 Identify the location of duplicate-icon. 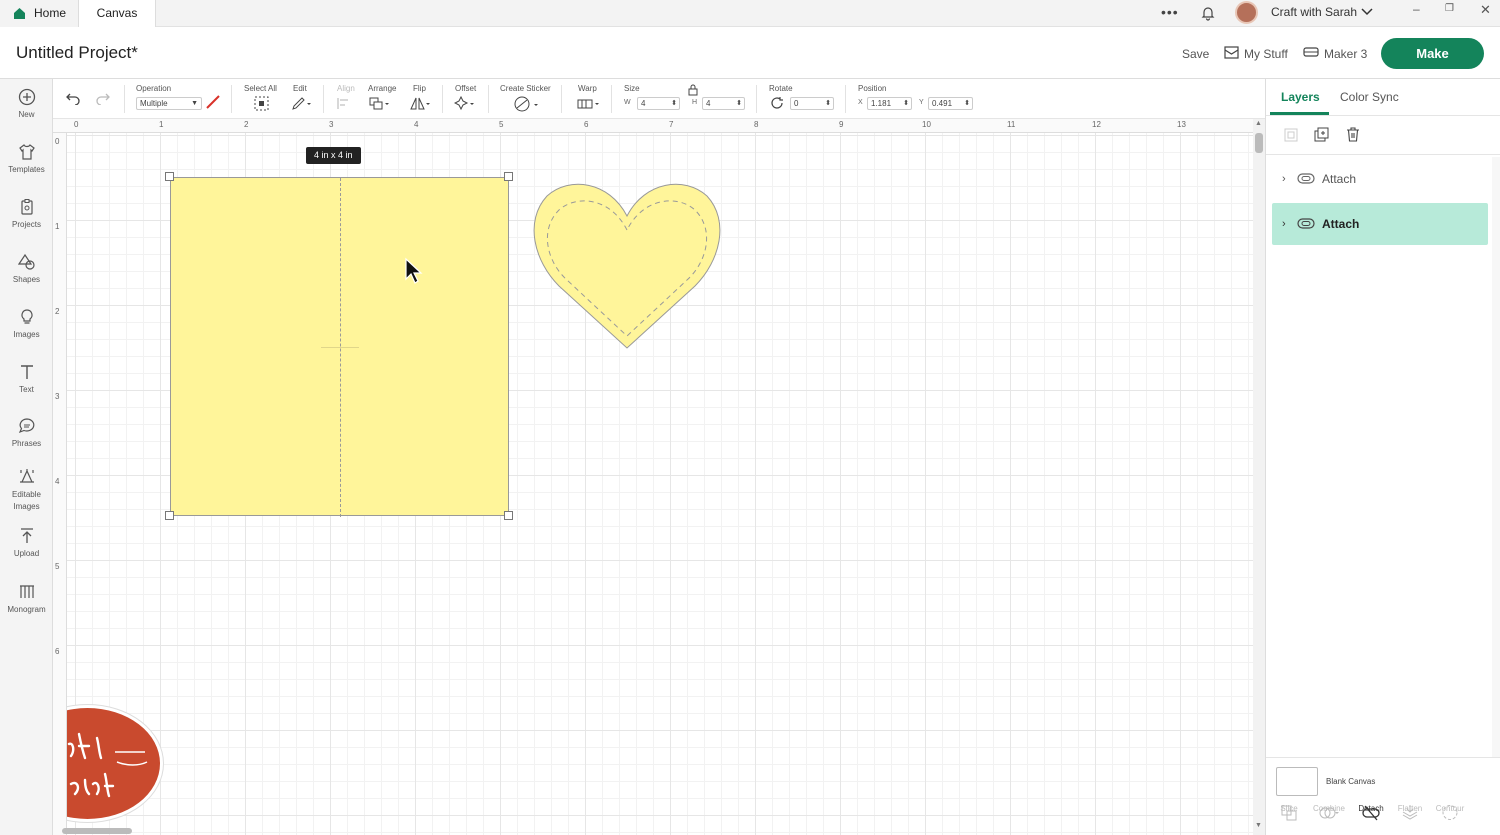
(1322, 135).